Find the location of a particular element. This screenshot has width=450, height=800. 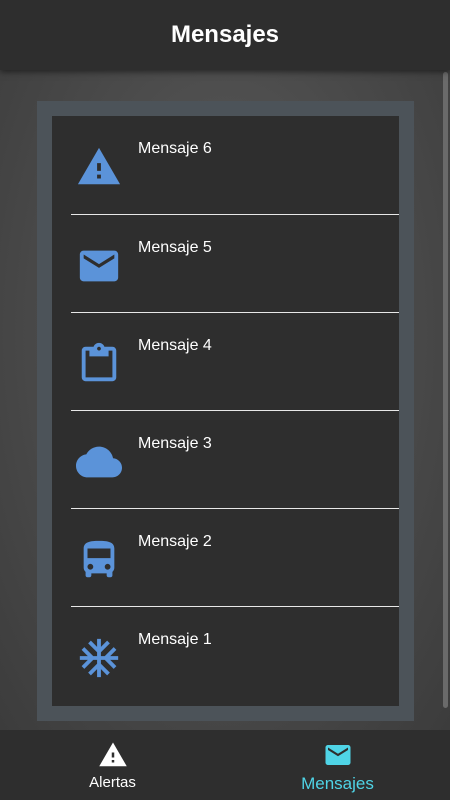

message-item-4: Mensaje 4 is located at coordinates (225, 362).